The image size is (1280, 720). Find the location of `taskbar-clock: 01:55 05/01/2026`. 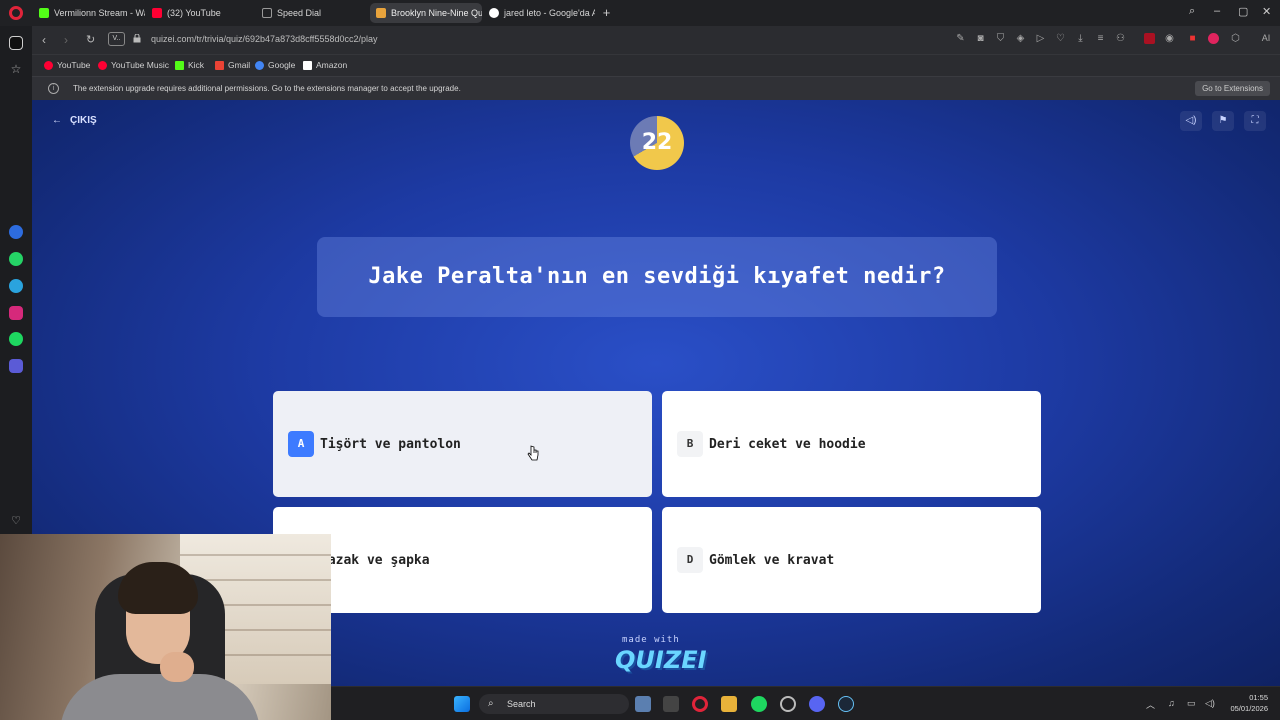

taskbar-clock: 01:55 05/01/2026 is located at coordinates (1249, 703).